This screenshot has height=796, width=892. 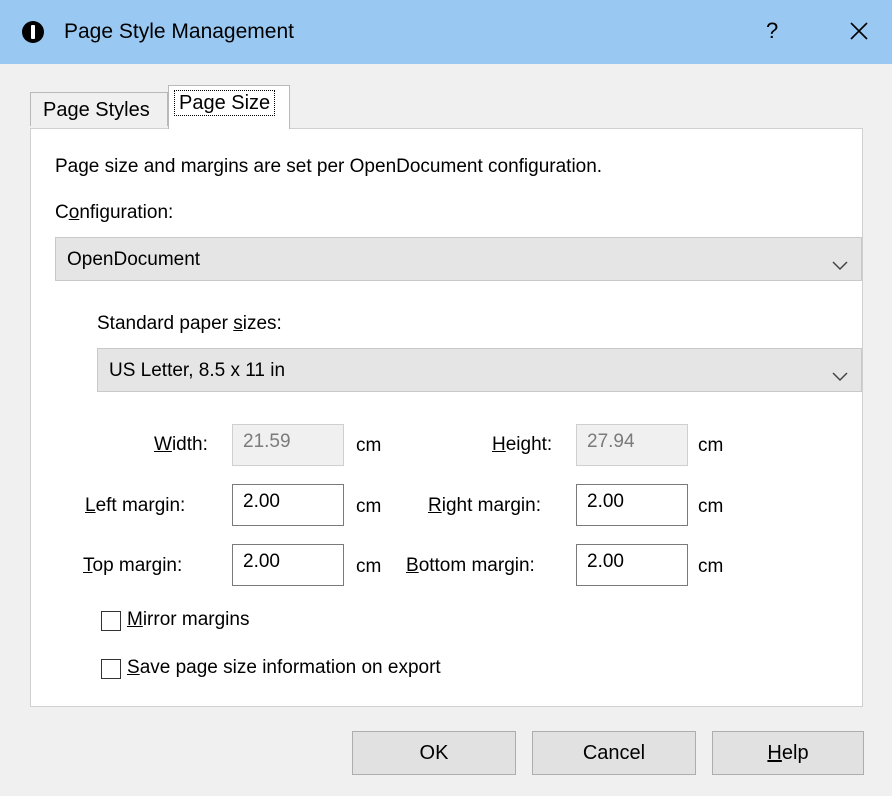 What do you see at coordinates (458, 259) in the screenshot?
I see `configuration-select: OpenDocument` at bounding box center [458, 259].